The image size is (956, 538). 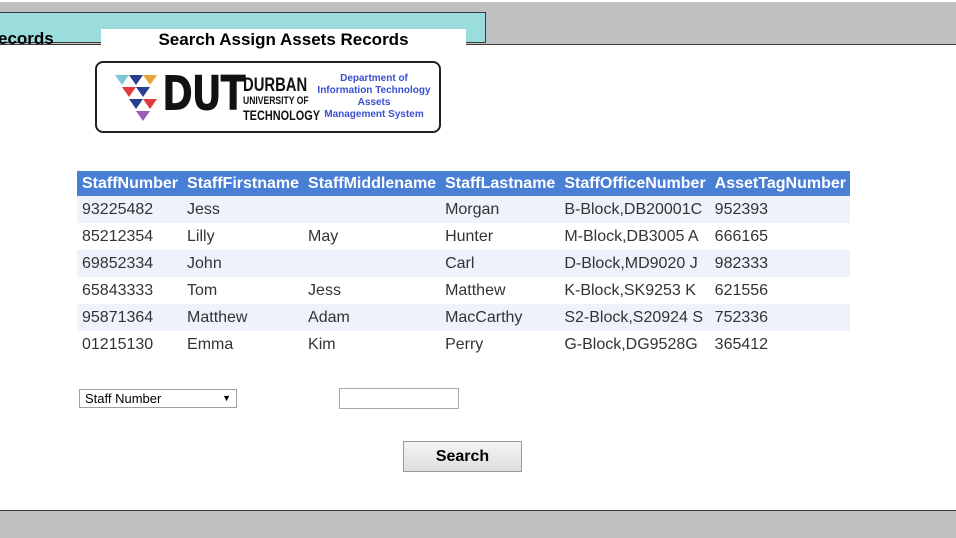 What do you see at coordinates (779, 317) in the screenshot?
I see `cell-asset-tag: 752336` at bounding box center [779, 317].